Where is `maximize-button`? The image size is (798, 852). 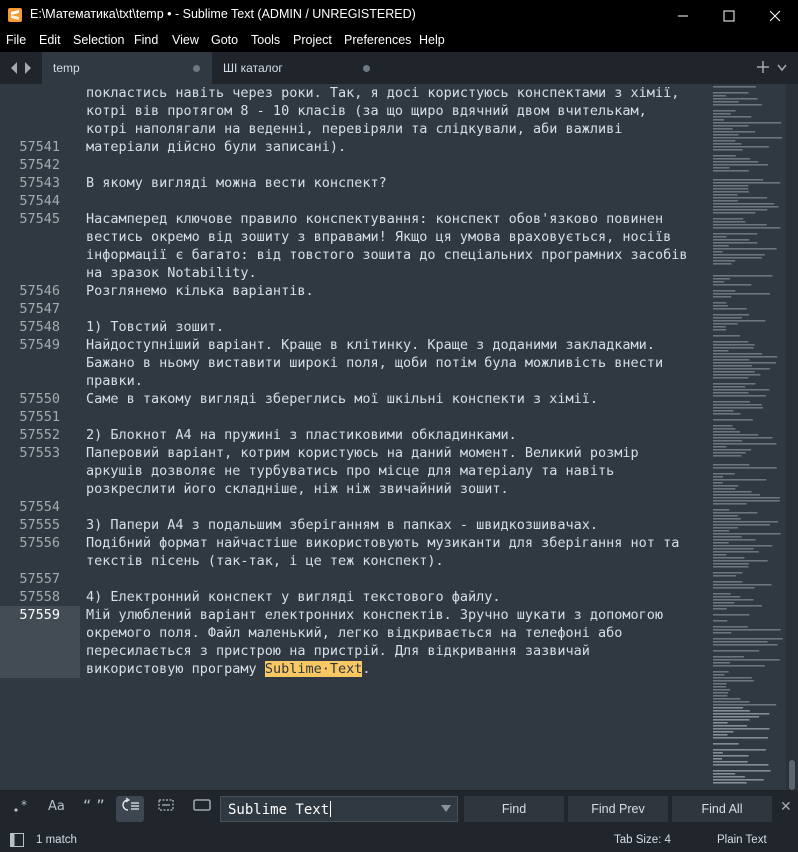
maximize-button is located at coordinates (729, 15).